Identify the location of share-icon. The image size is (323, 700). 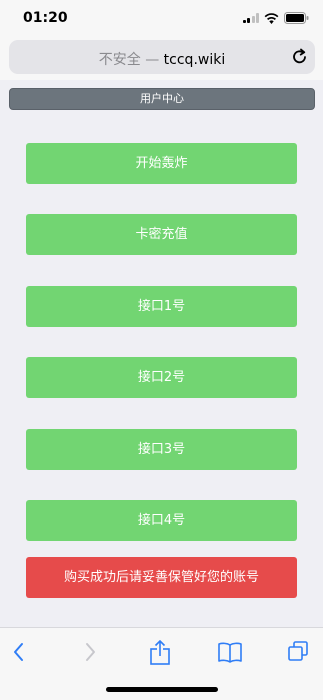
(160, 653).